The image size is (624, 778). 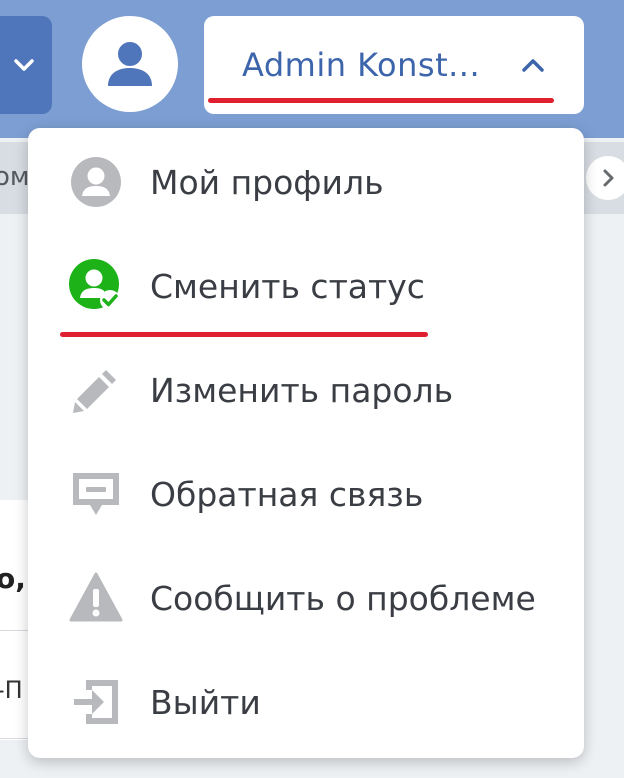 I want to click on avatar-person-icon, so click(x=130, y=64).